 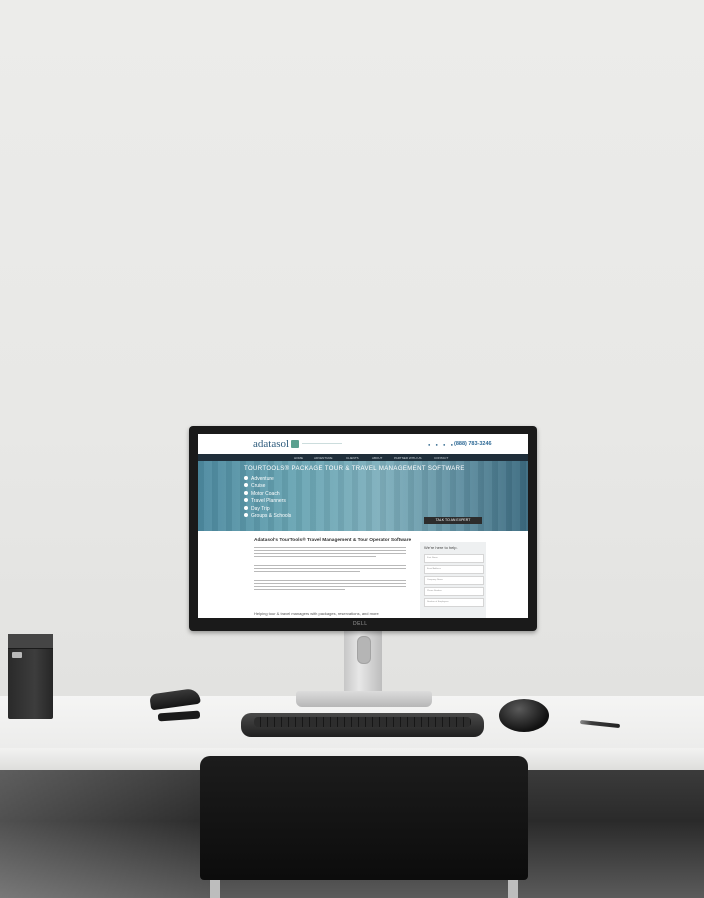 I want to click on company-field: Company Name, so click(x=454, y=580).